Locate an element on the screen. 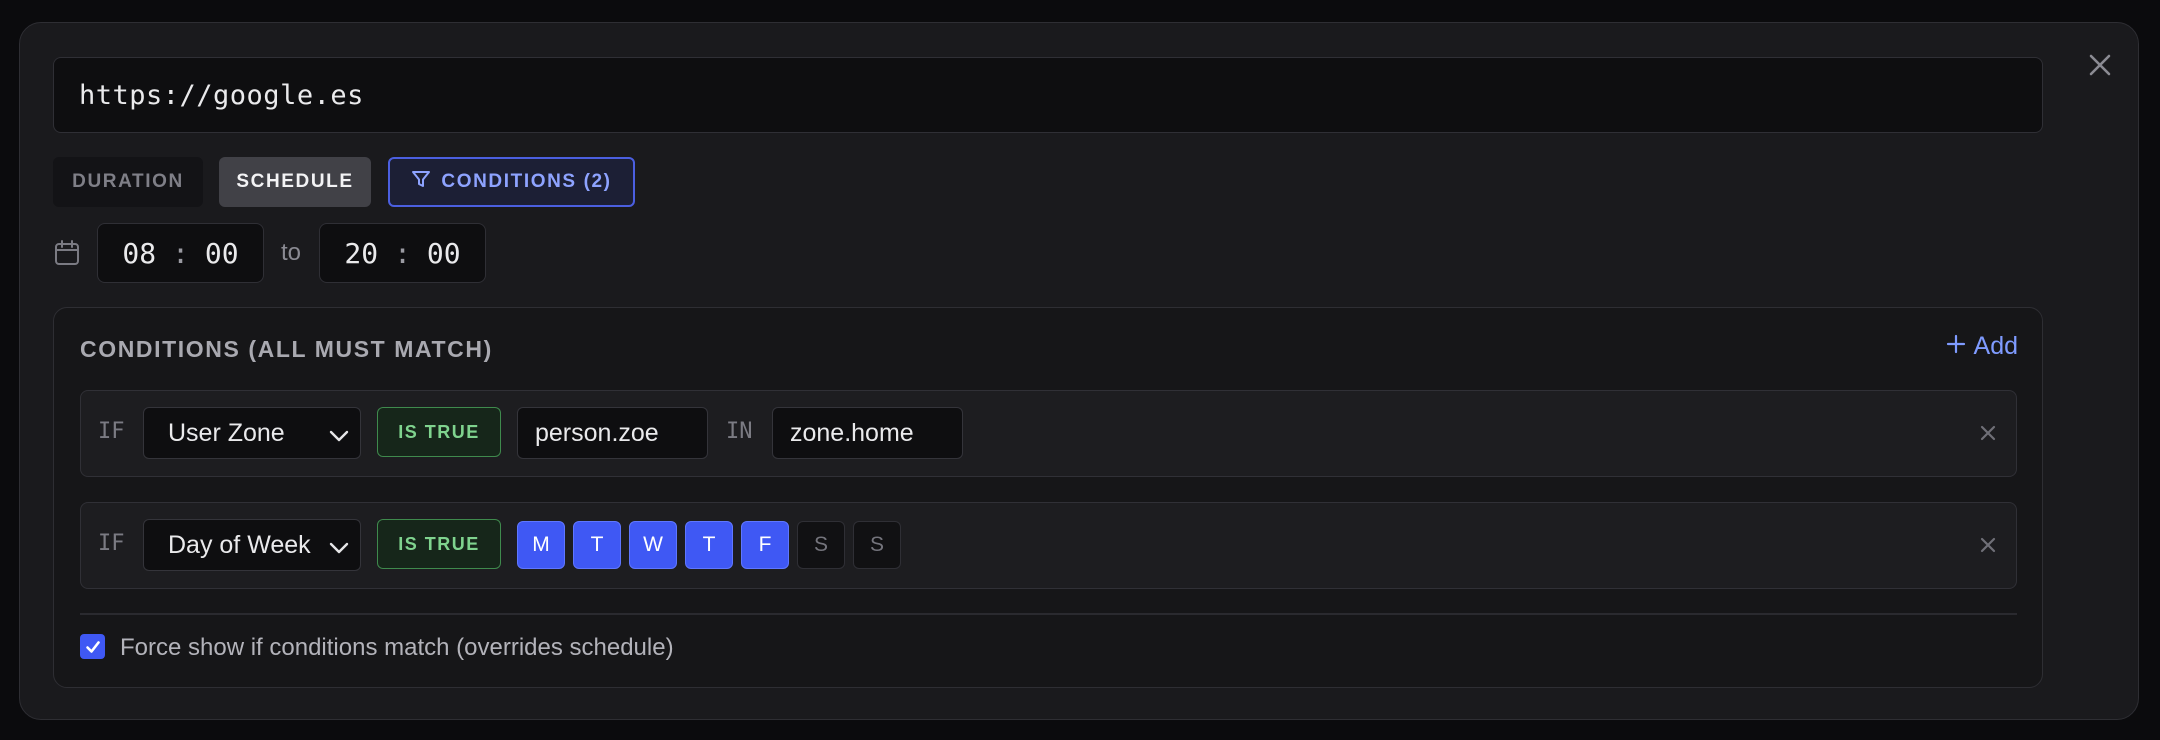  tab-schedule: SCHEDULE is located at coordinates (295, 182).